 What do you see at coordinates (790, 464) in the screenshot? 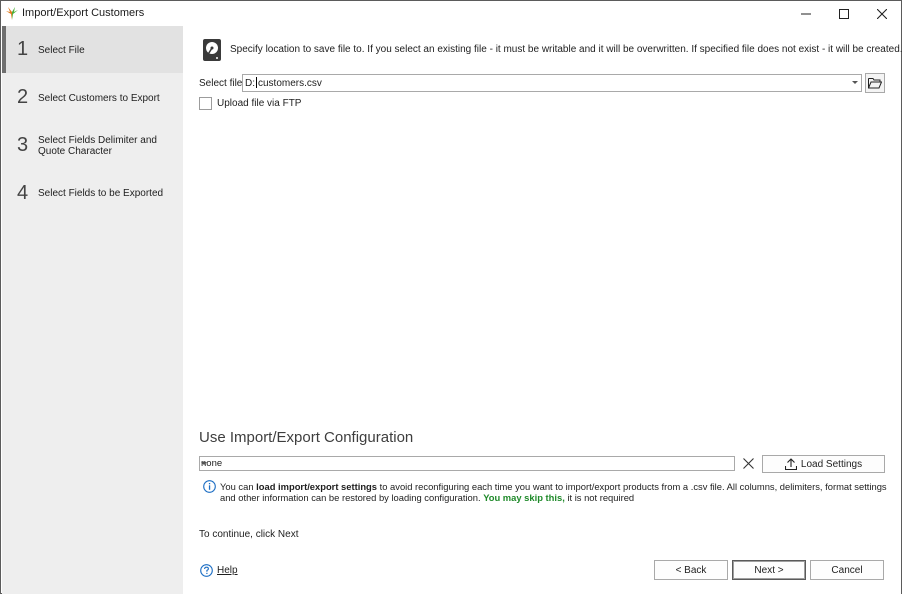
I see `upload-icon` at bounding box center [790, 464].